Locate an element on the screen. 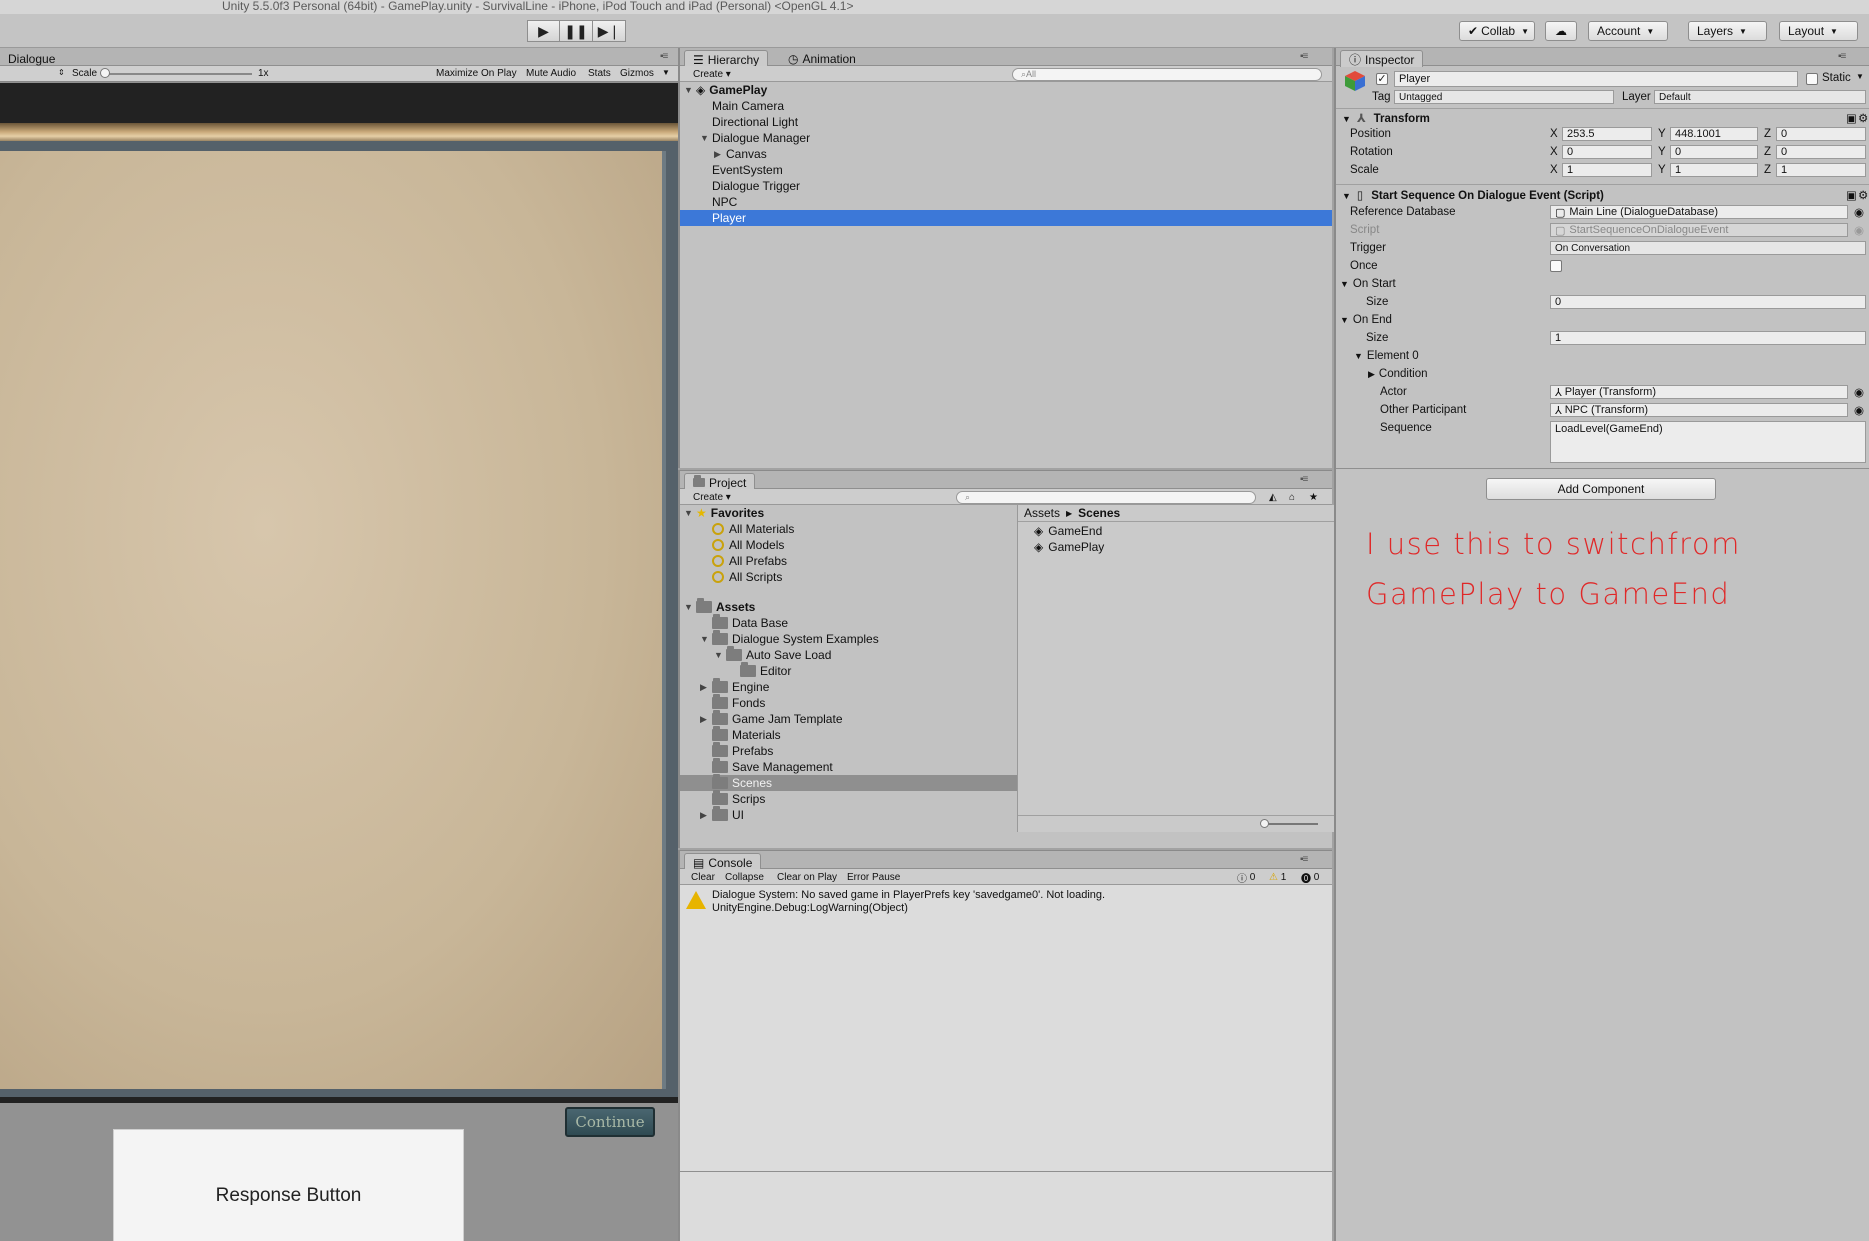  hierarchy-item: EventSystem is located at coordinates (747, 170).